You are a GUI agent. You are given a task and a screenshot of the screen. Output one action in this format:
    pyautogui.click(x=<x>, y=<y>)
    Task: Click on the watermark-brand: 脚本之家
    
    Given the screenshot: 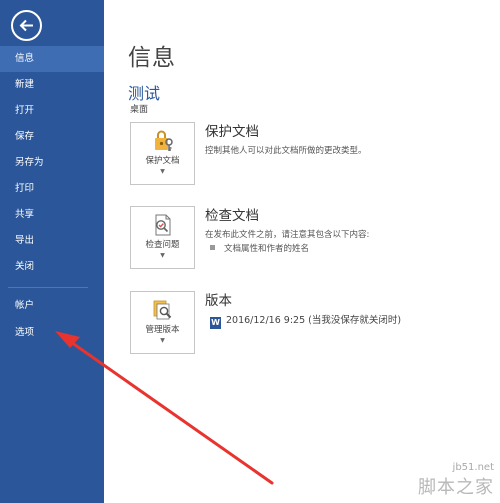 What is the action you would take?
    pyautogui.click(x=456, y=487)
    